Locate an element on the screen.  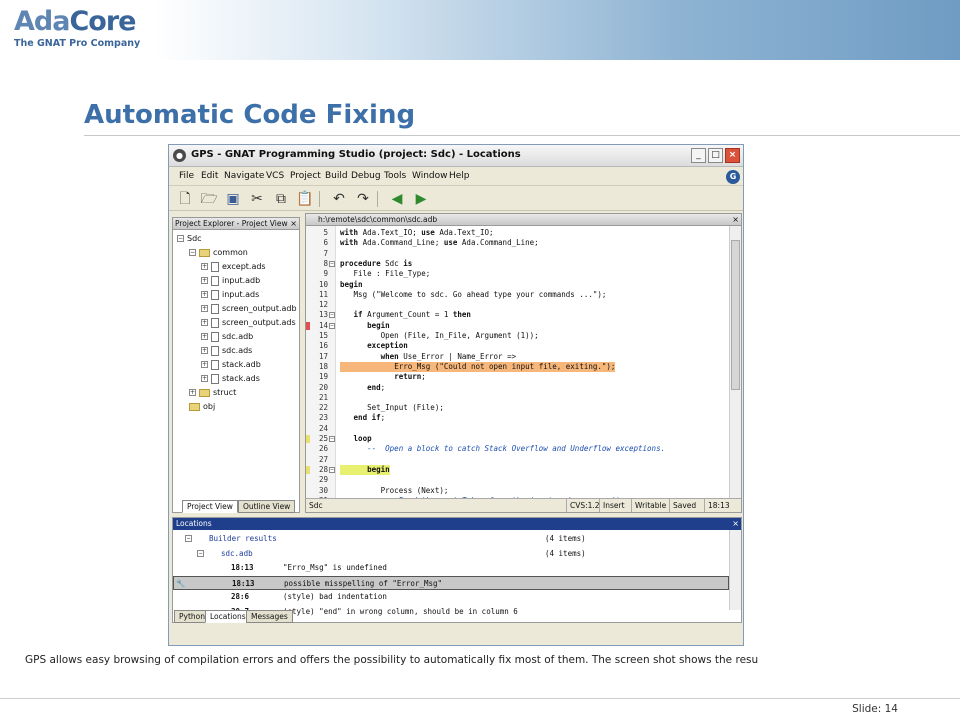
tree-item: − common is located at coordinates (218, 253).